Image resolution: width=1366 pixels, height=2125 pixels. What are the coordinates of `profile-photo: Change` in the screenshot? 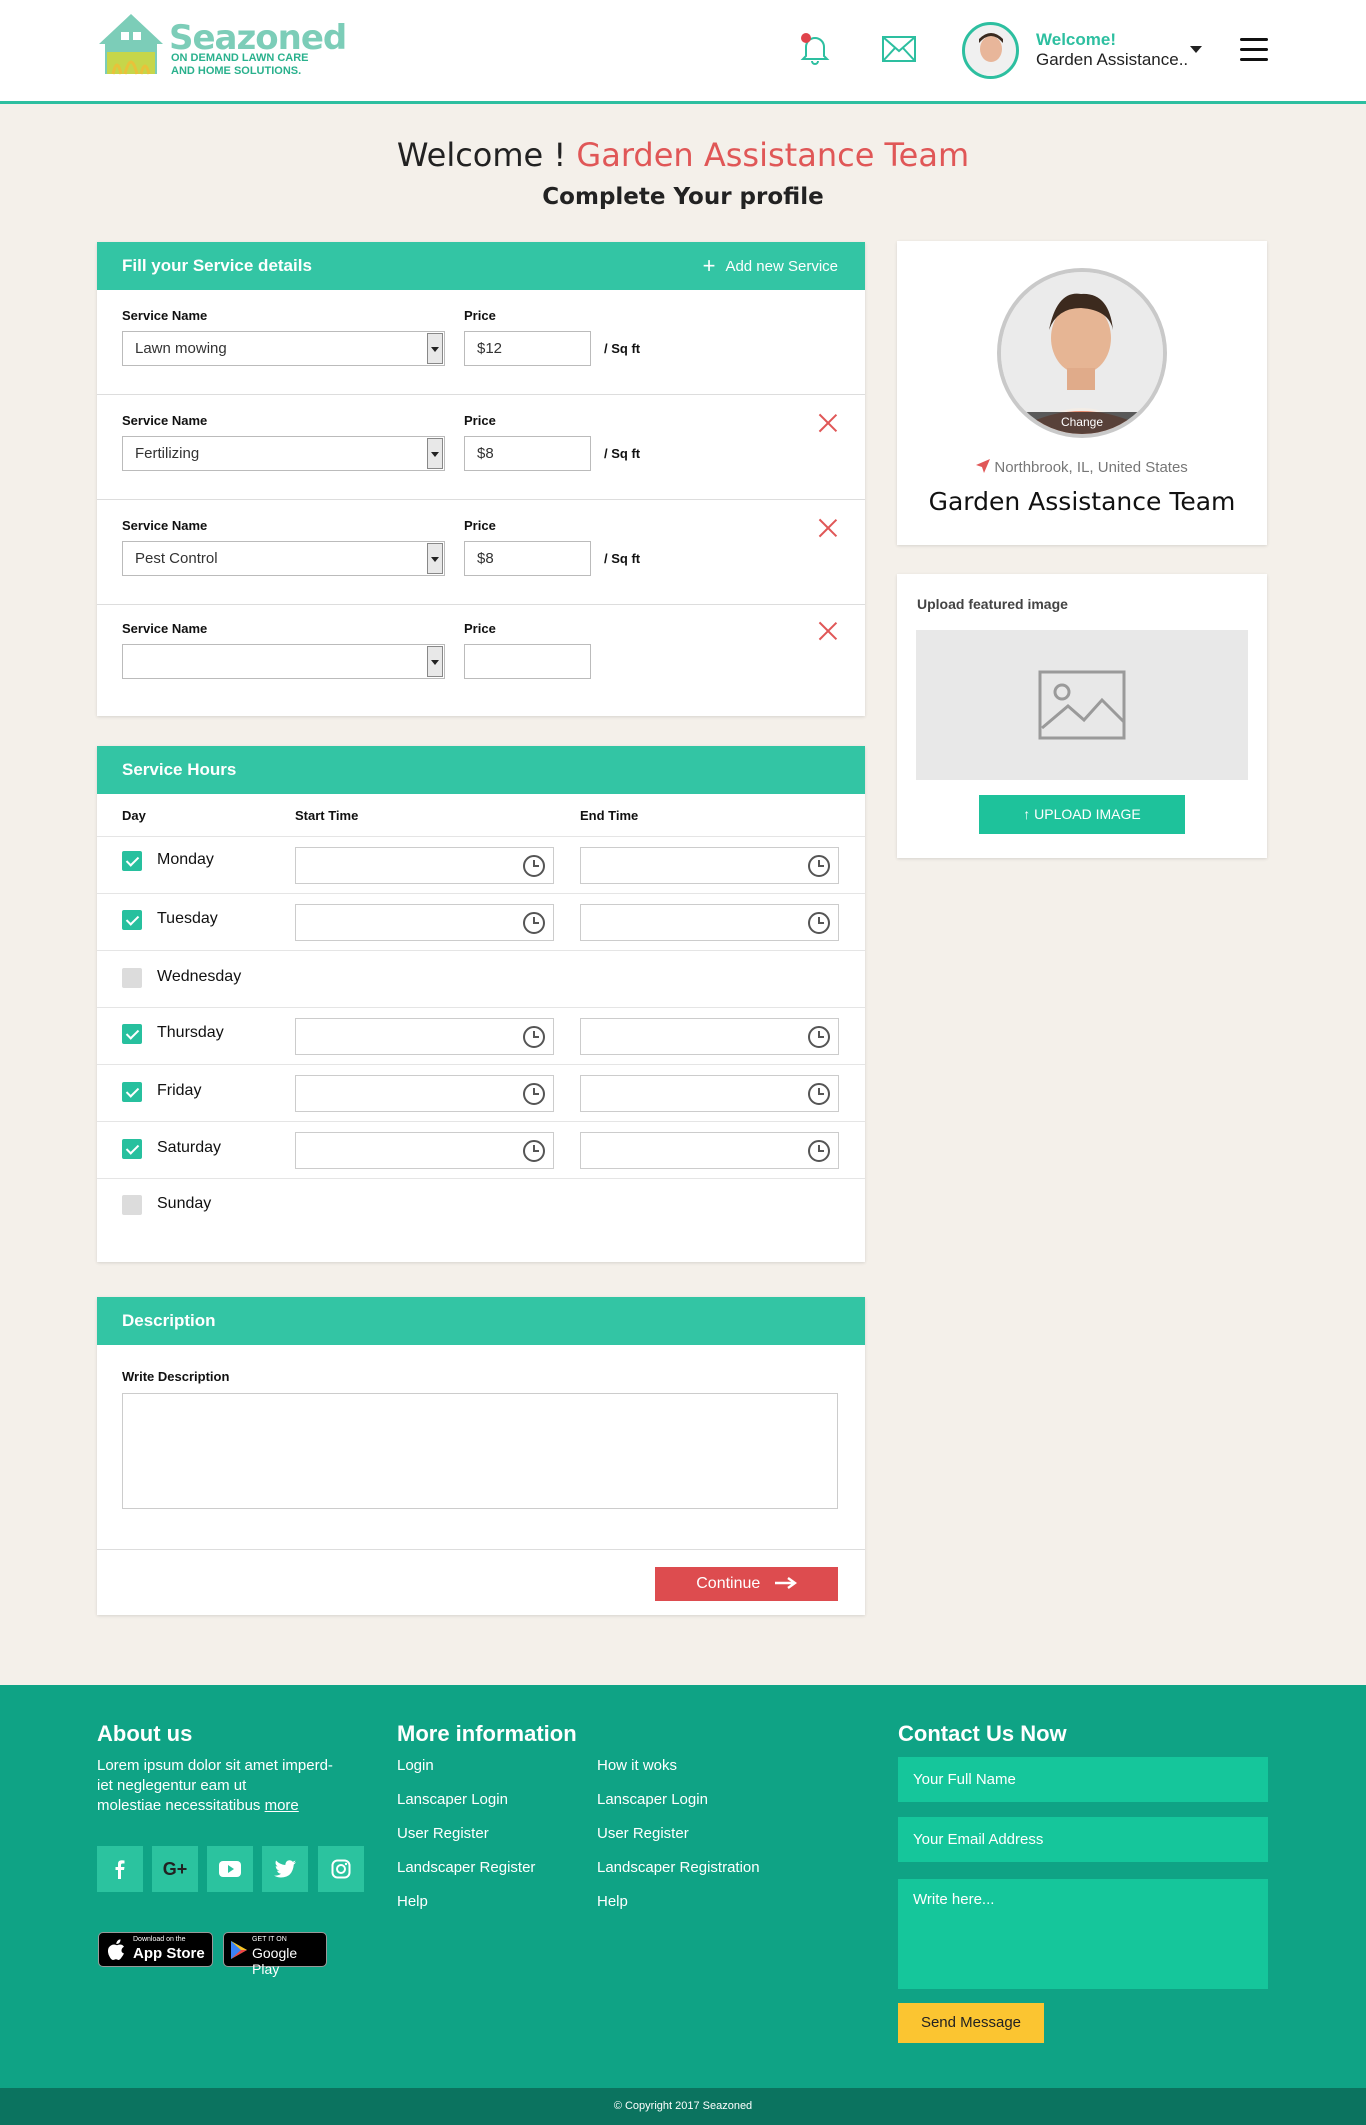 It's located at (1082, 353).